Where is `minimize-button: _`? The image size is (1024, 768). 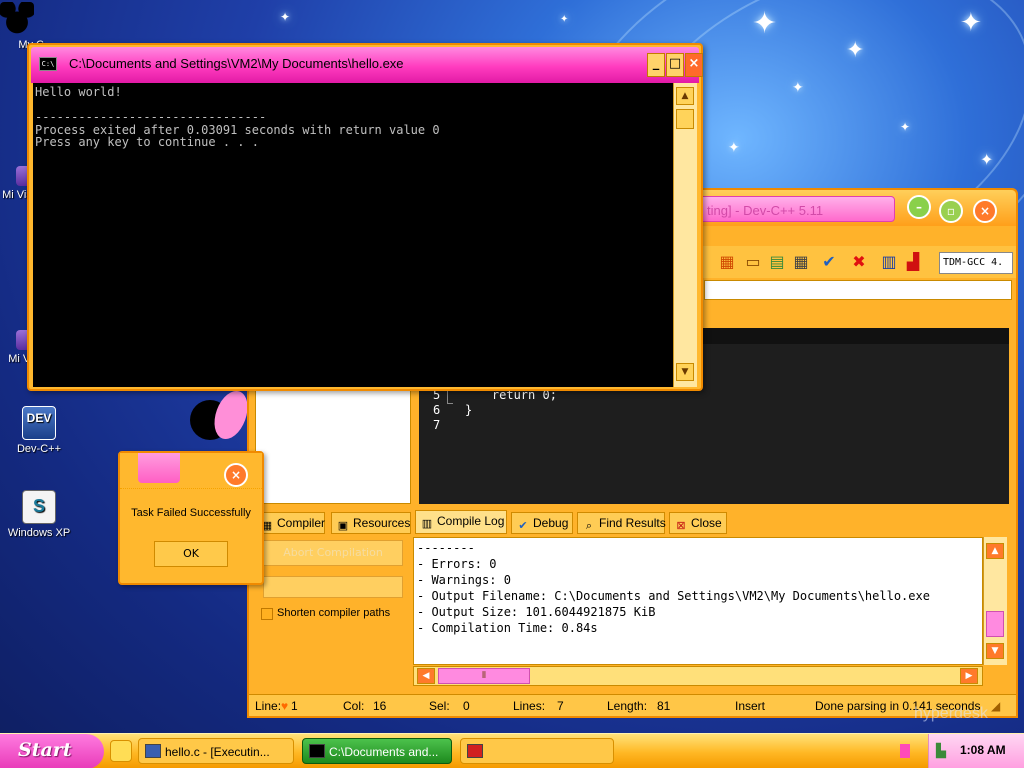
minimize-button: _ is located at coordinates (656, 65).